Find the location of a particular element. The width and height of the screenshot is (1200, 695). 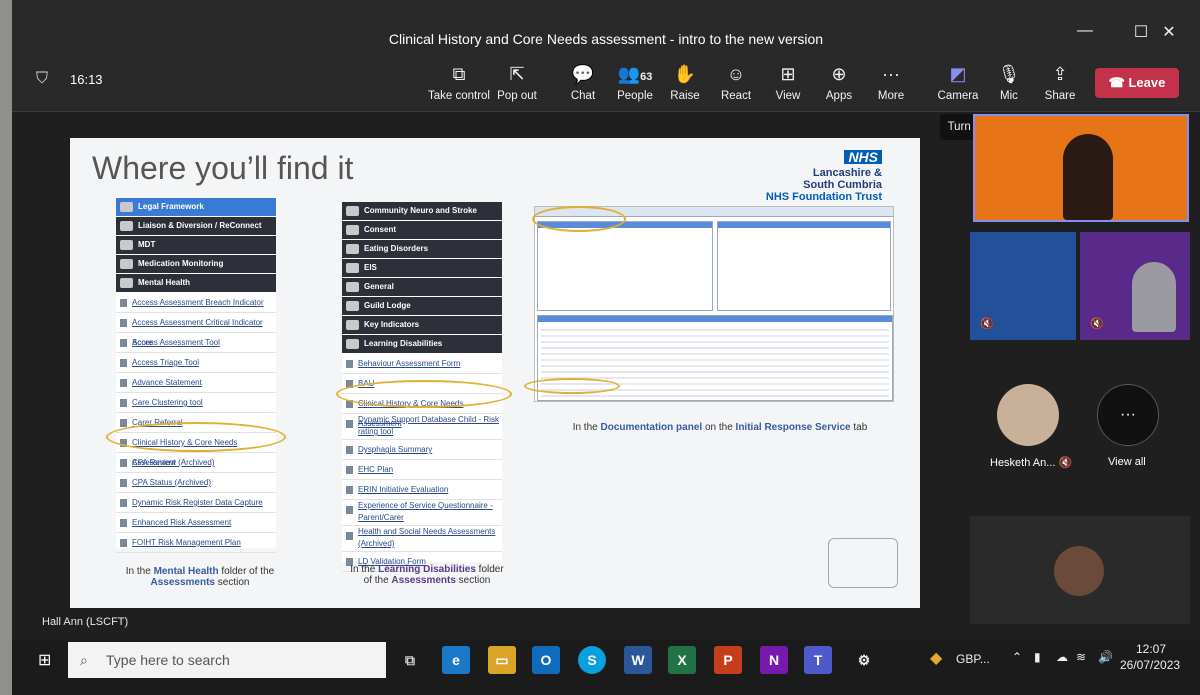

skype-icon: S is located at coordinates (592, 660).